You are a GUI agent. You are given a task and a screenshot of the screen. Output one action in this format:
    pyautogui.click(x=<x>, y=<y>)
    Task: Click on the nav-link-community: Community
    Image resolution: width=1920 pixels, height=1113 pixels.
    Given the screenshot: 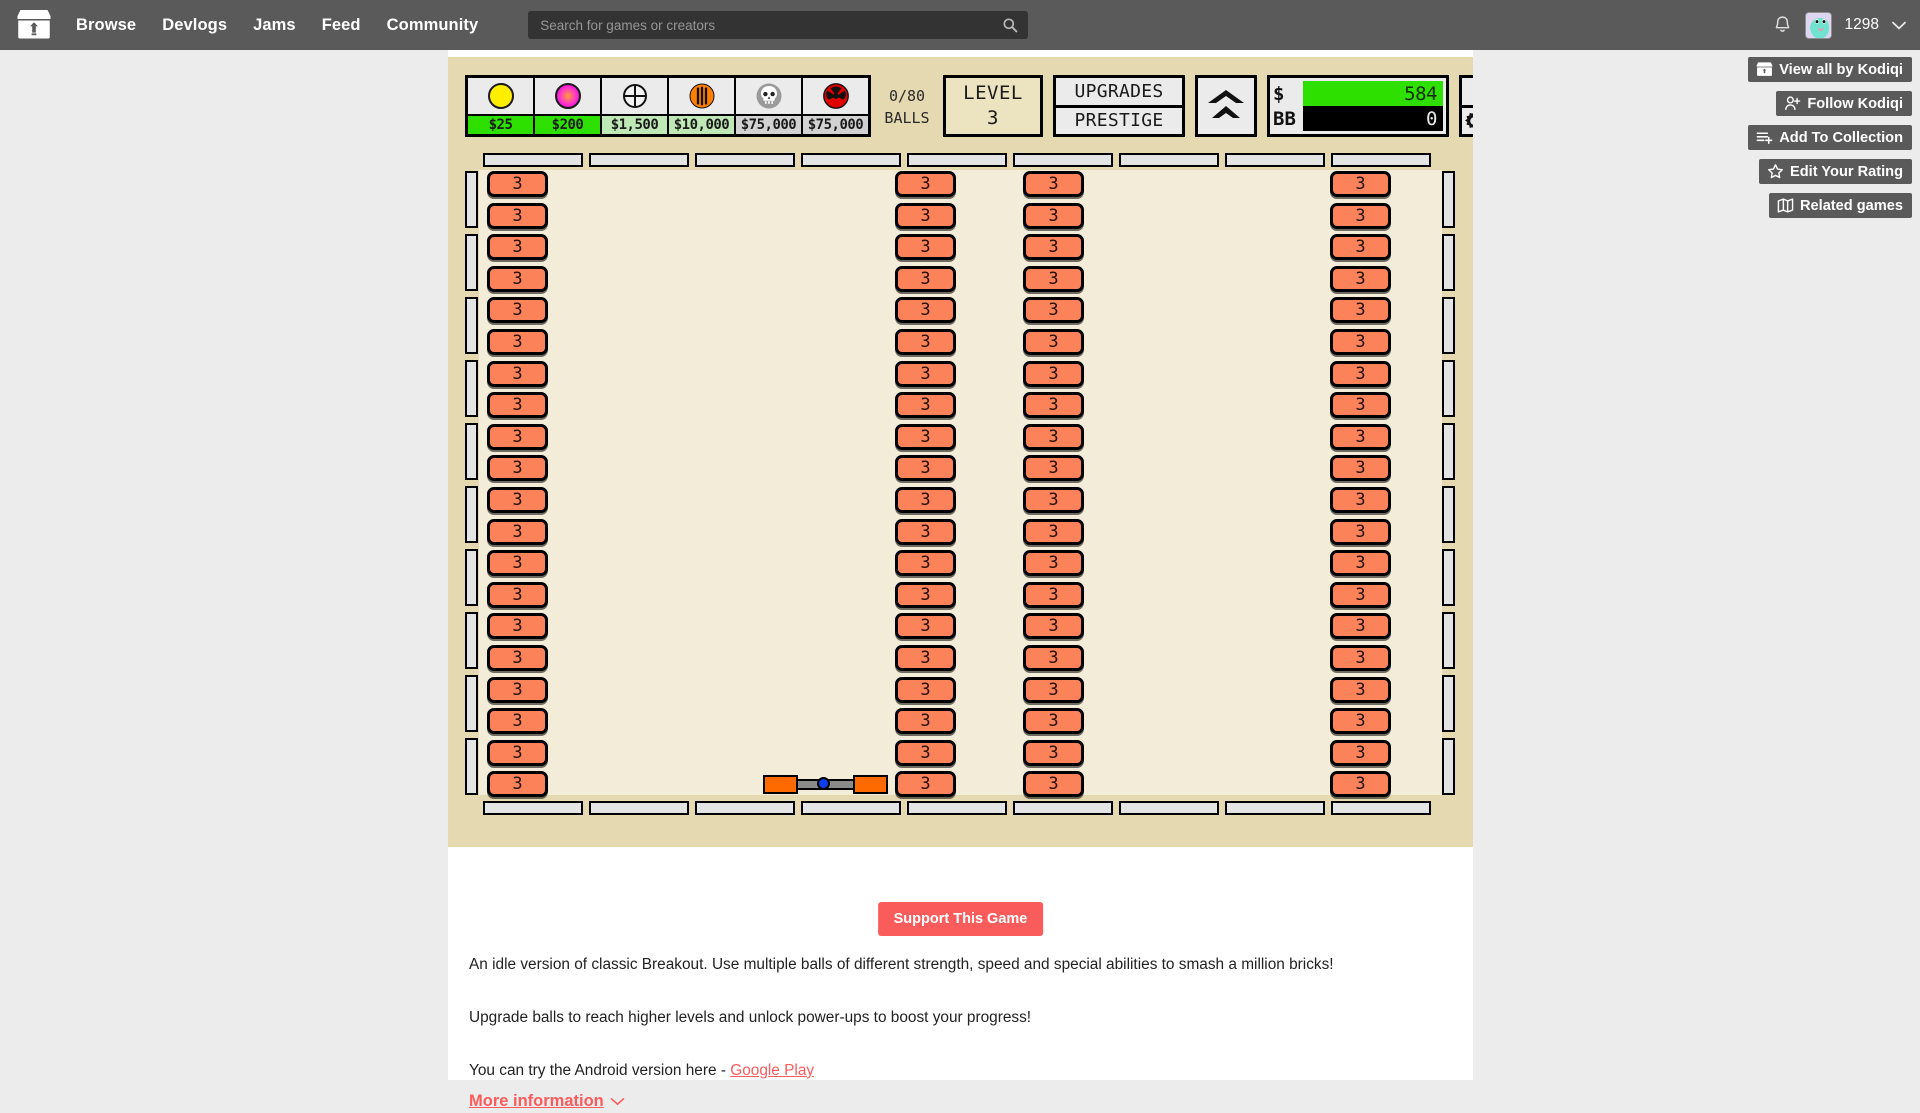 What is the action you would take?
    pyautogui.click(x=433, y=25)
    